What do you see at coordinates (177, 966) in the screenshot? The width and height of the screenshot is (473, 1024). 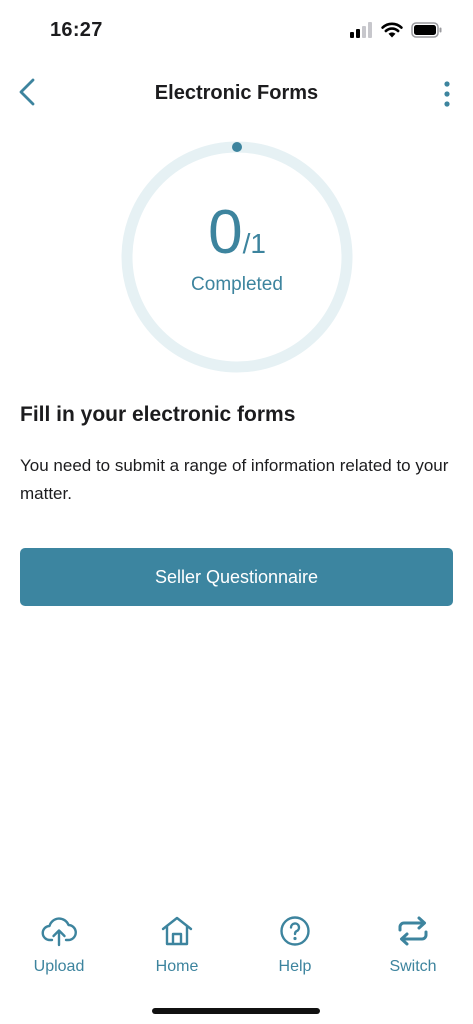 I see `tab-home-label: Home` at bounding box center [177, 966].